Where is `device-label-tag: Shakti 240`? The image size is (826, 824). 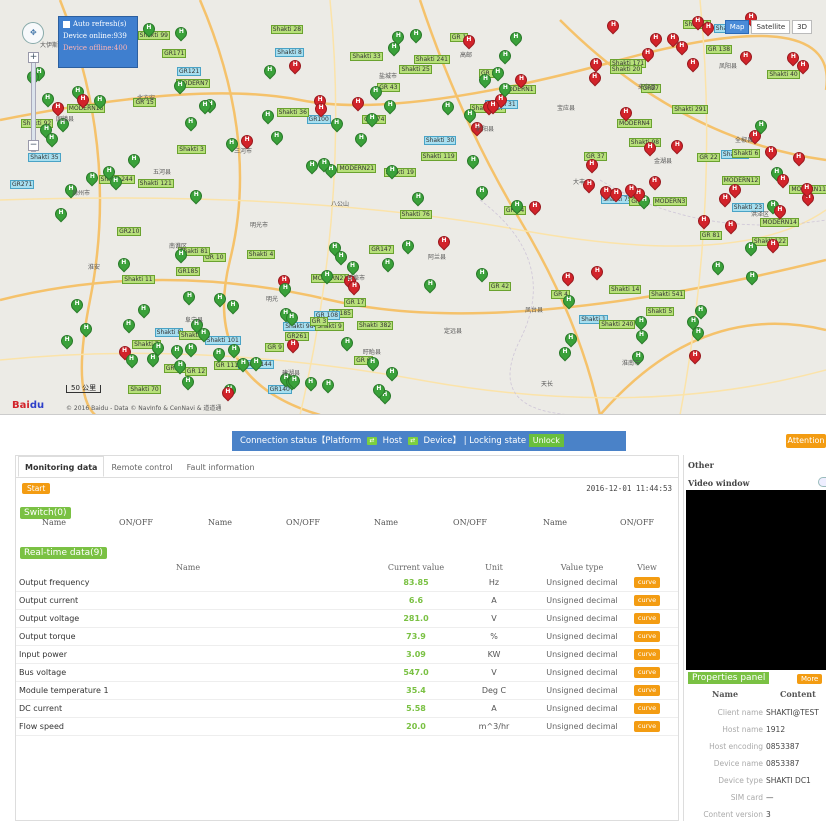 device-label-tag: Shakti 240 is located at coordinates (617, 324).